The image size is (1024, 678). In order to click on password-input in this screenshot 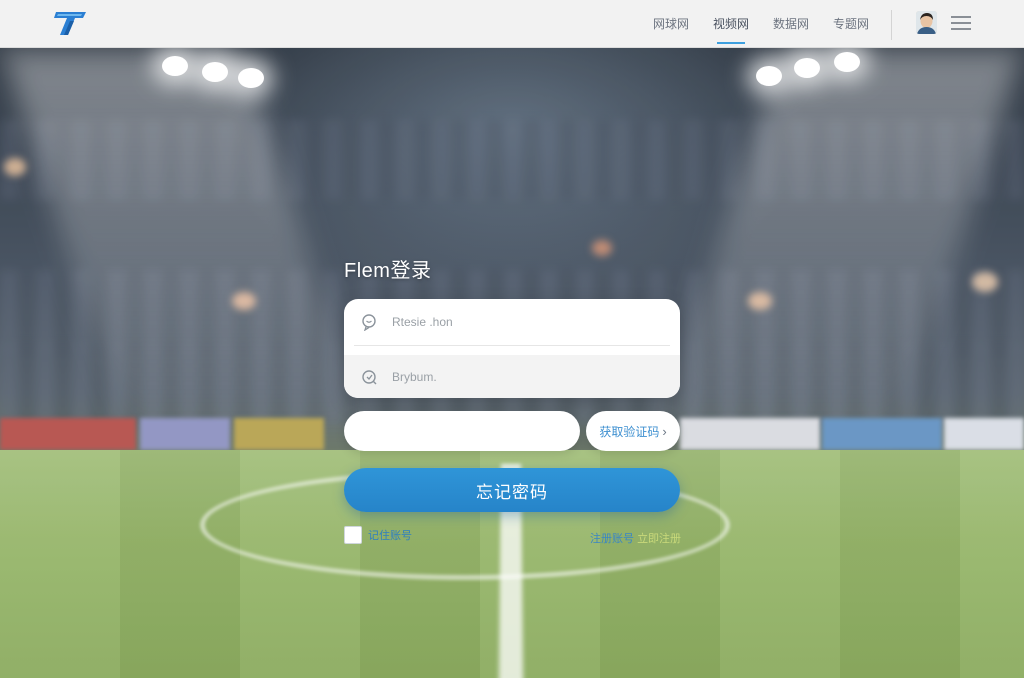, I will do `click(522, 376)`.